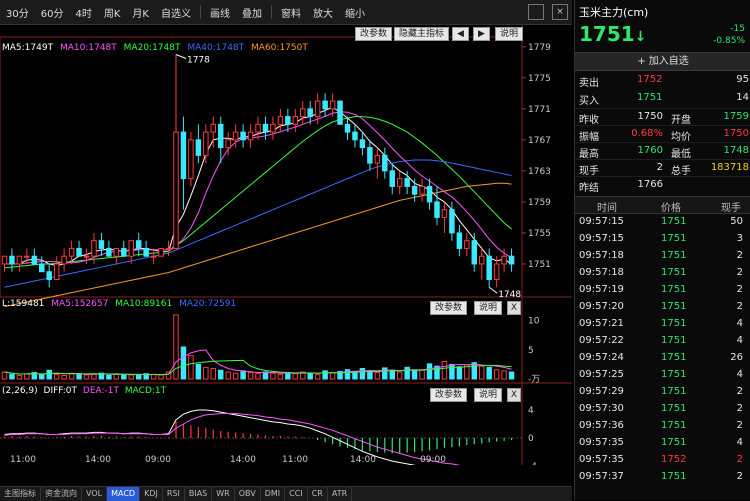  I want to click on trade-row: 09:57:20 1751 2, so click(662, 307).